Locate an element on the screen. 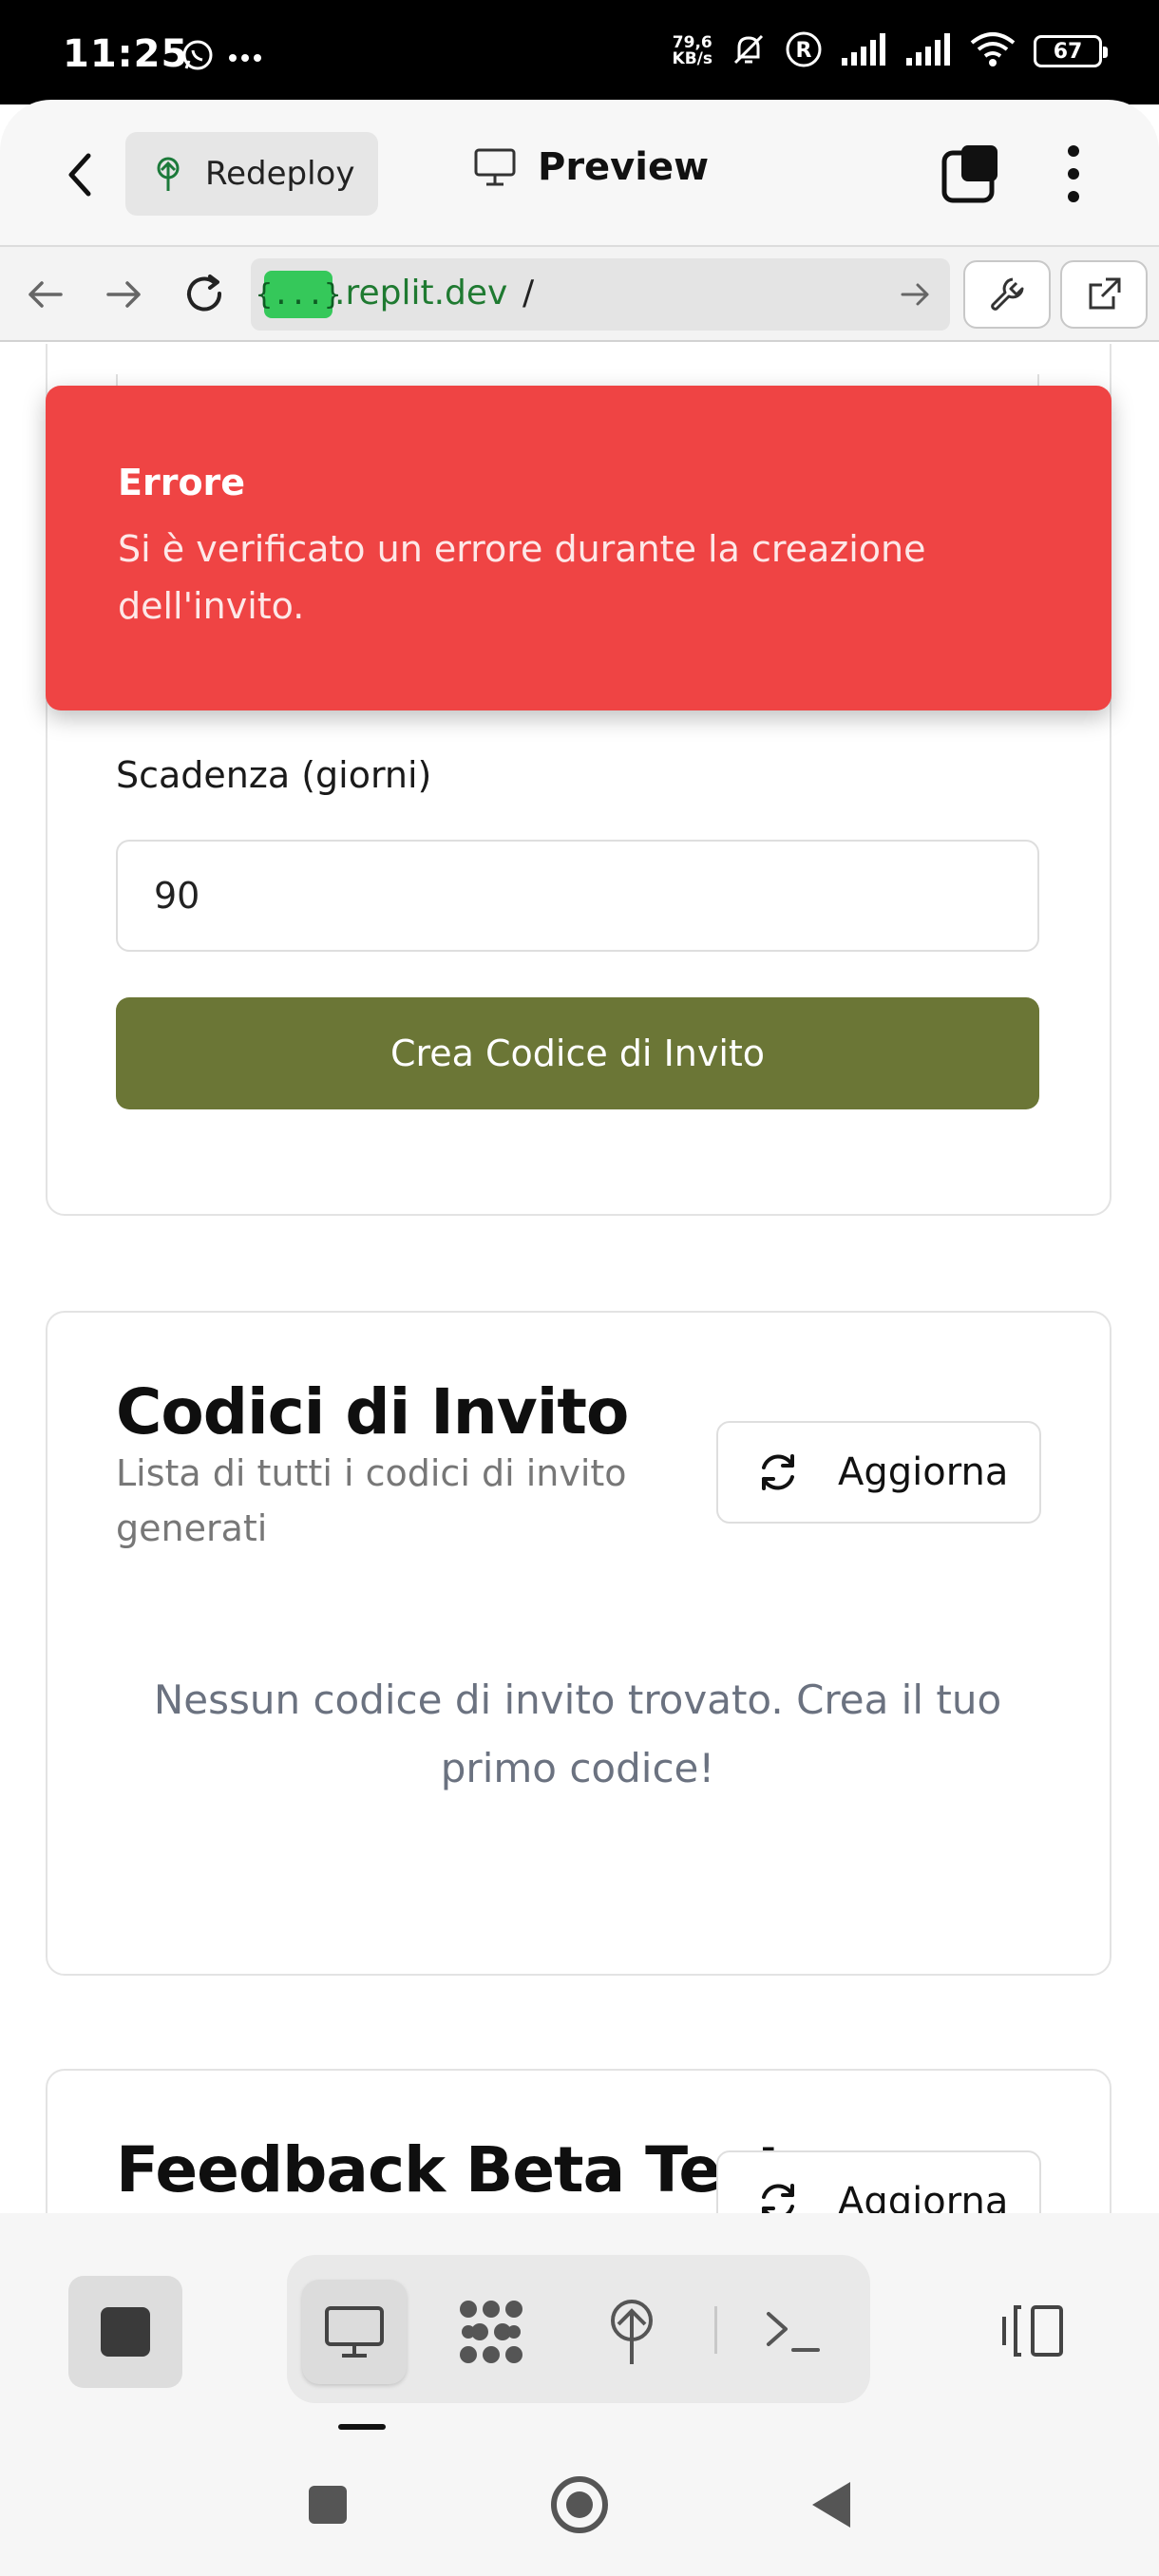  url-bar: {...} .replit.dev / is located at coordinates (579, 294).